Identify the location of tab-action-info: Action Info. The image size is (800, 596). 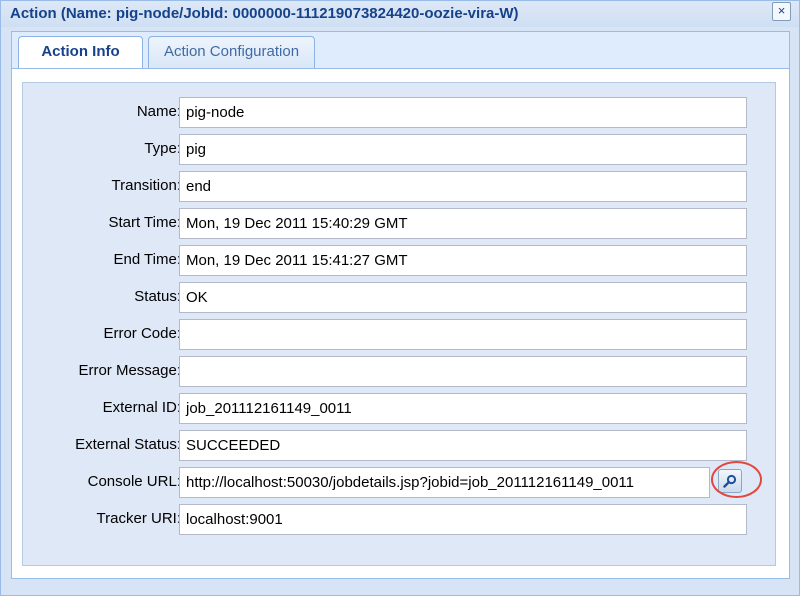
(80, 52).